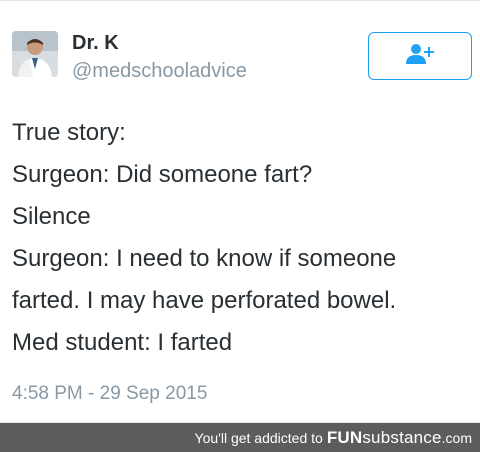  I want to click on watermark-brand-rest: substance, so click(402, 437).